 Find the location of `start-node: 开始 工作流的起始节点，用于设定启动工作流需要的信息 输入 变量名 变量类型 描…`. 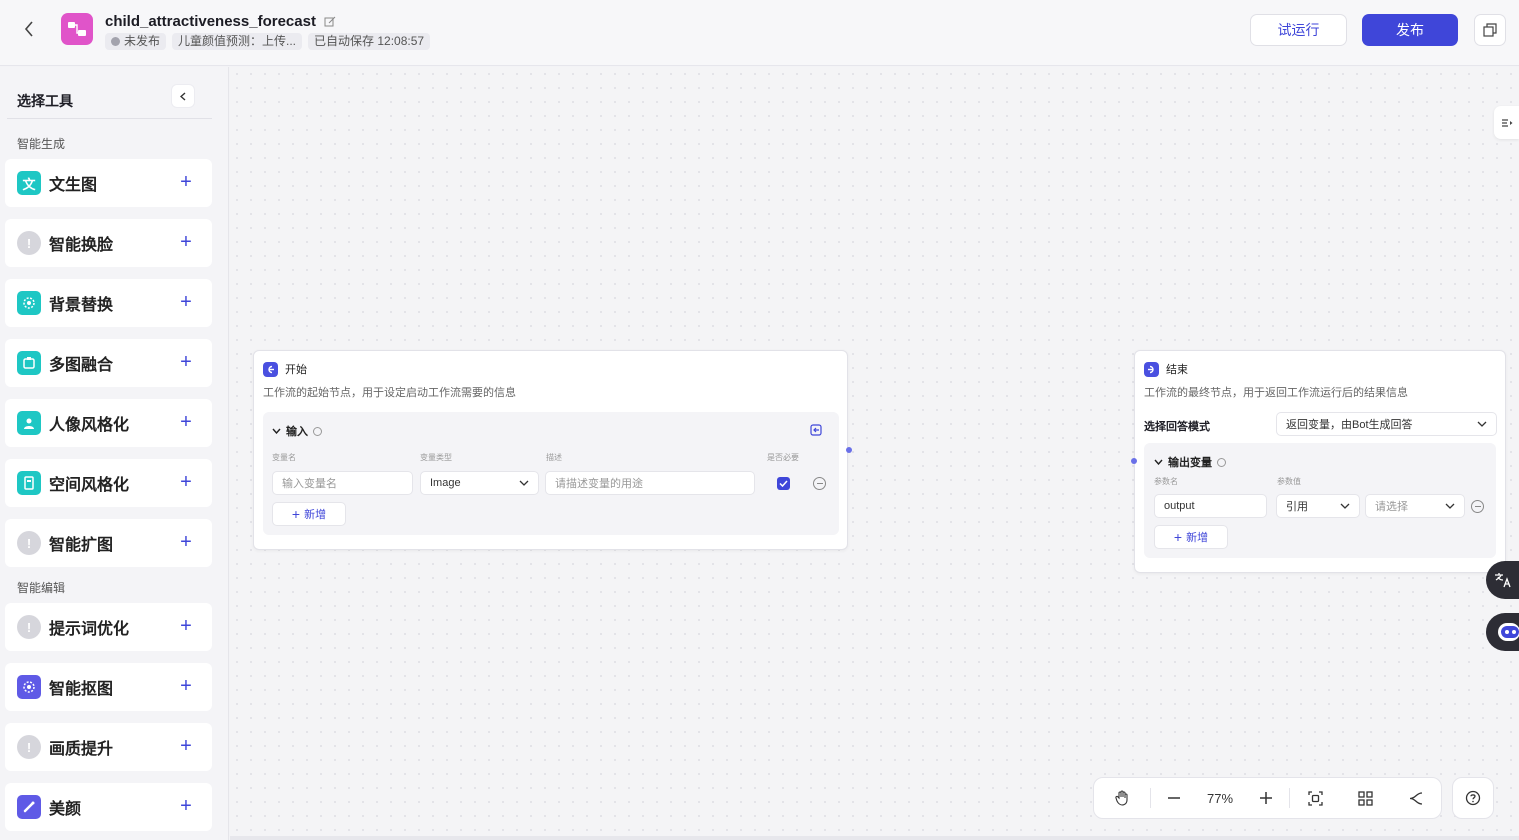

start-node: 开始 工作流的起始节点，用于设定启动工作流需要的信息 输入 变量名 变量类型 描… is located at coordinates (550, 450).